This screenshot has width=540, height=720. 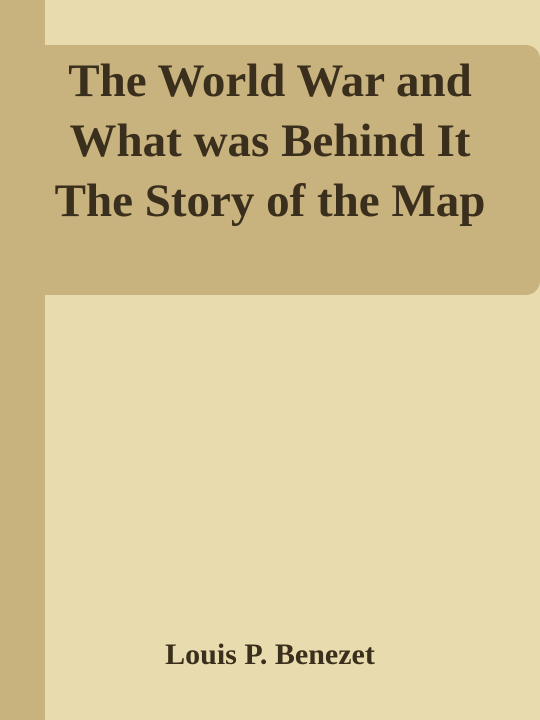 What do you see at coordinates (270, 654) in the screenshot?
I see `book-author: Louis P. Benezet` at bounding box center [270, 654].